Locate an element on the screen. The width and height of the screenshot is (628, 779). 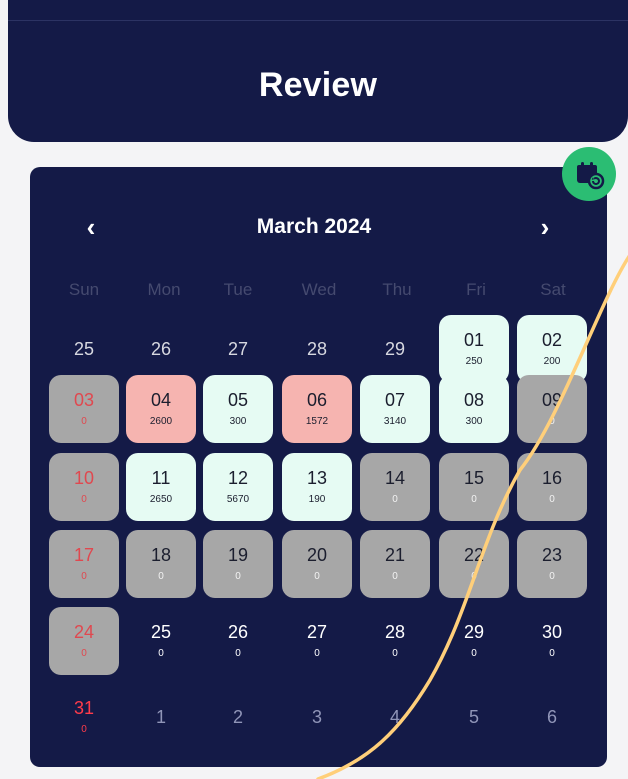
calendar-day-3-6: 15 0 is located at coordinates (474, 487).